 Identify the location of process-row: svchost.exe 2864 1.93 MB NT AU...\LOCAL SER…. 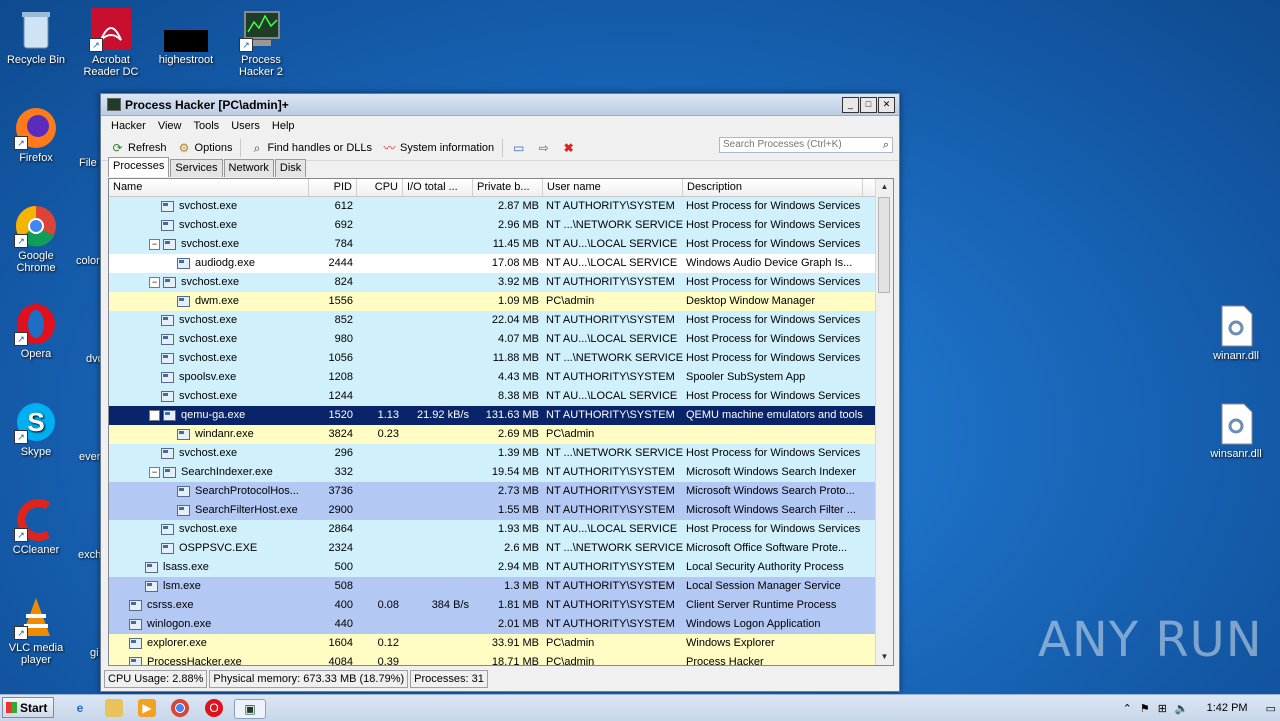
(501, 529).